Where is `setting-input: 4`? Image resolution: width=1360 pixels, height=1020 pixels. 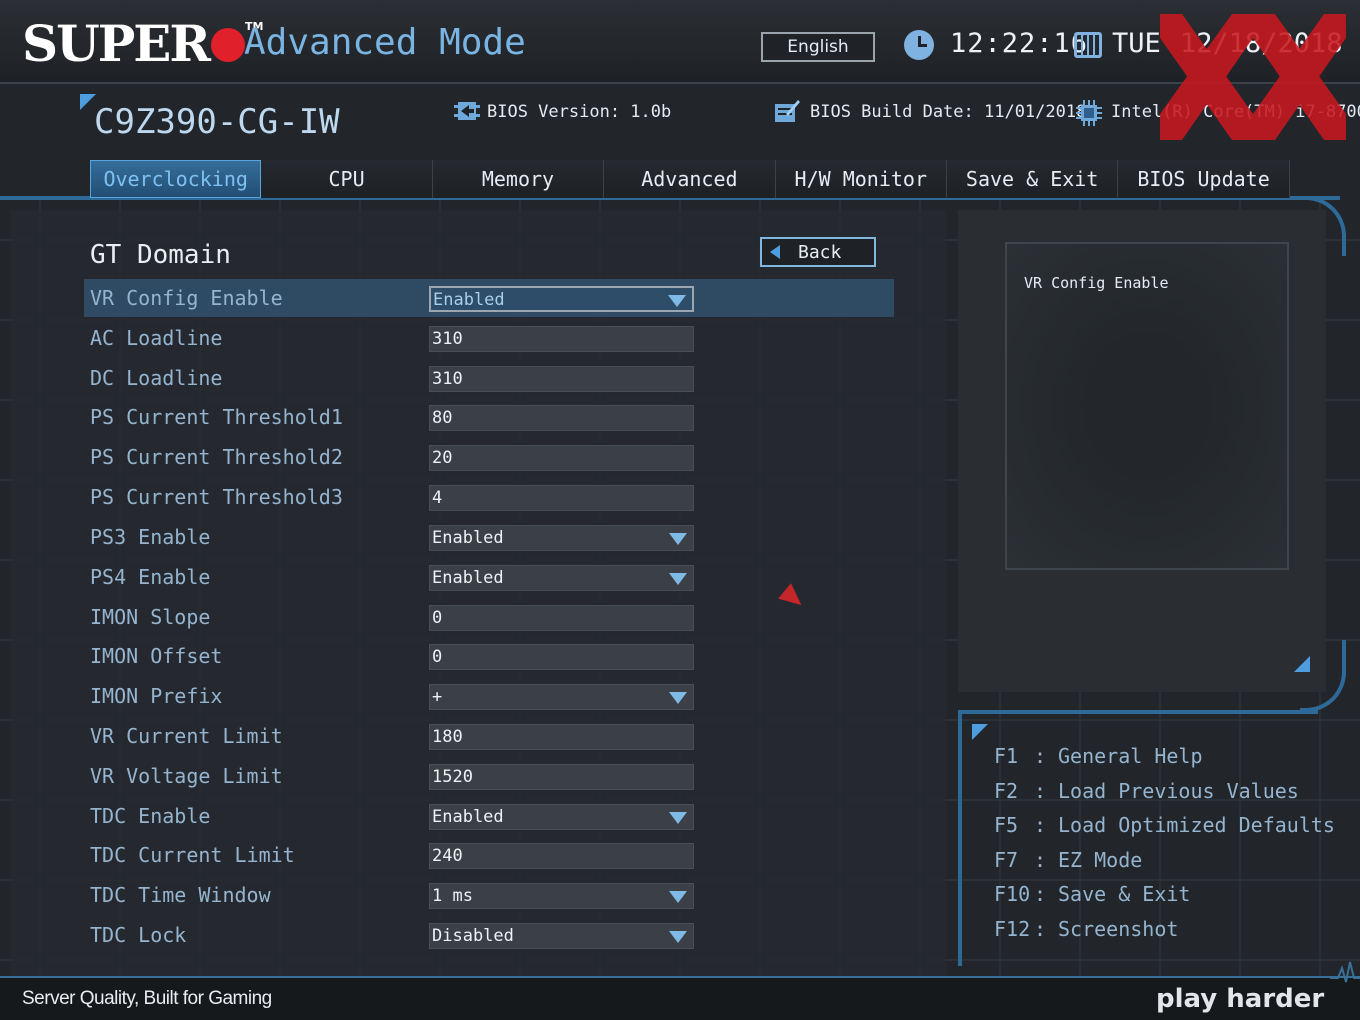
setting-input: 4 is located at coordinates (561, 498).